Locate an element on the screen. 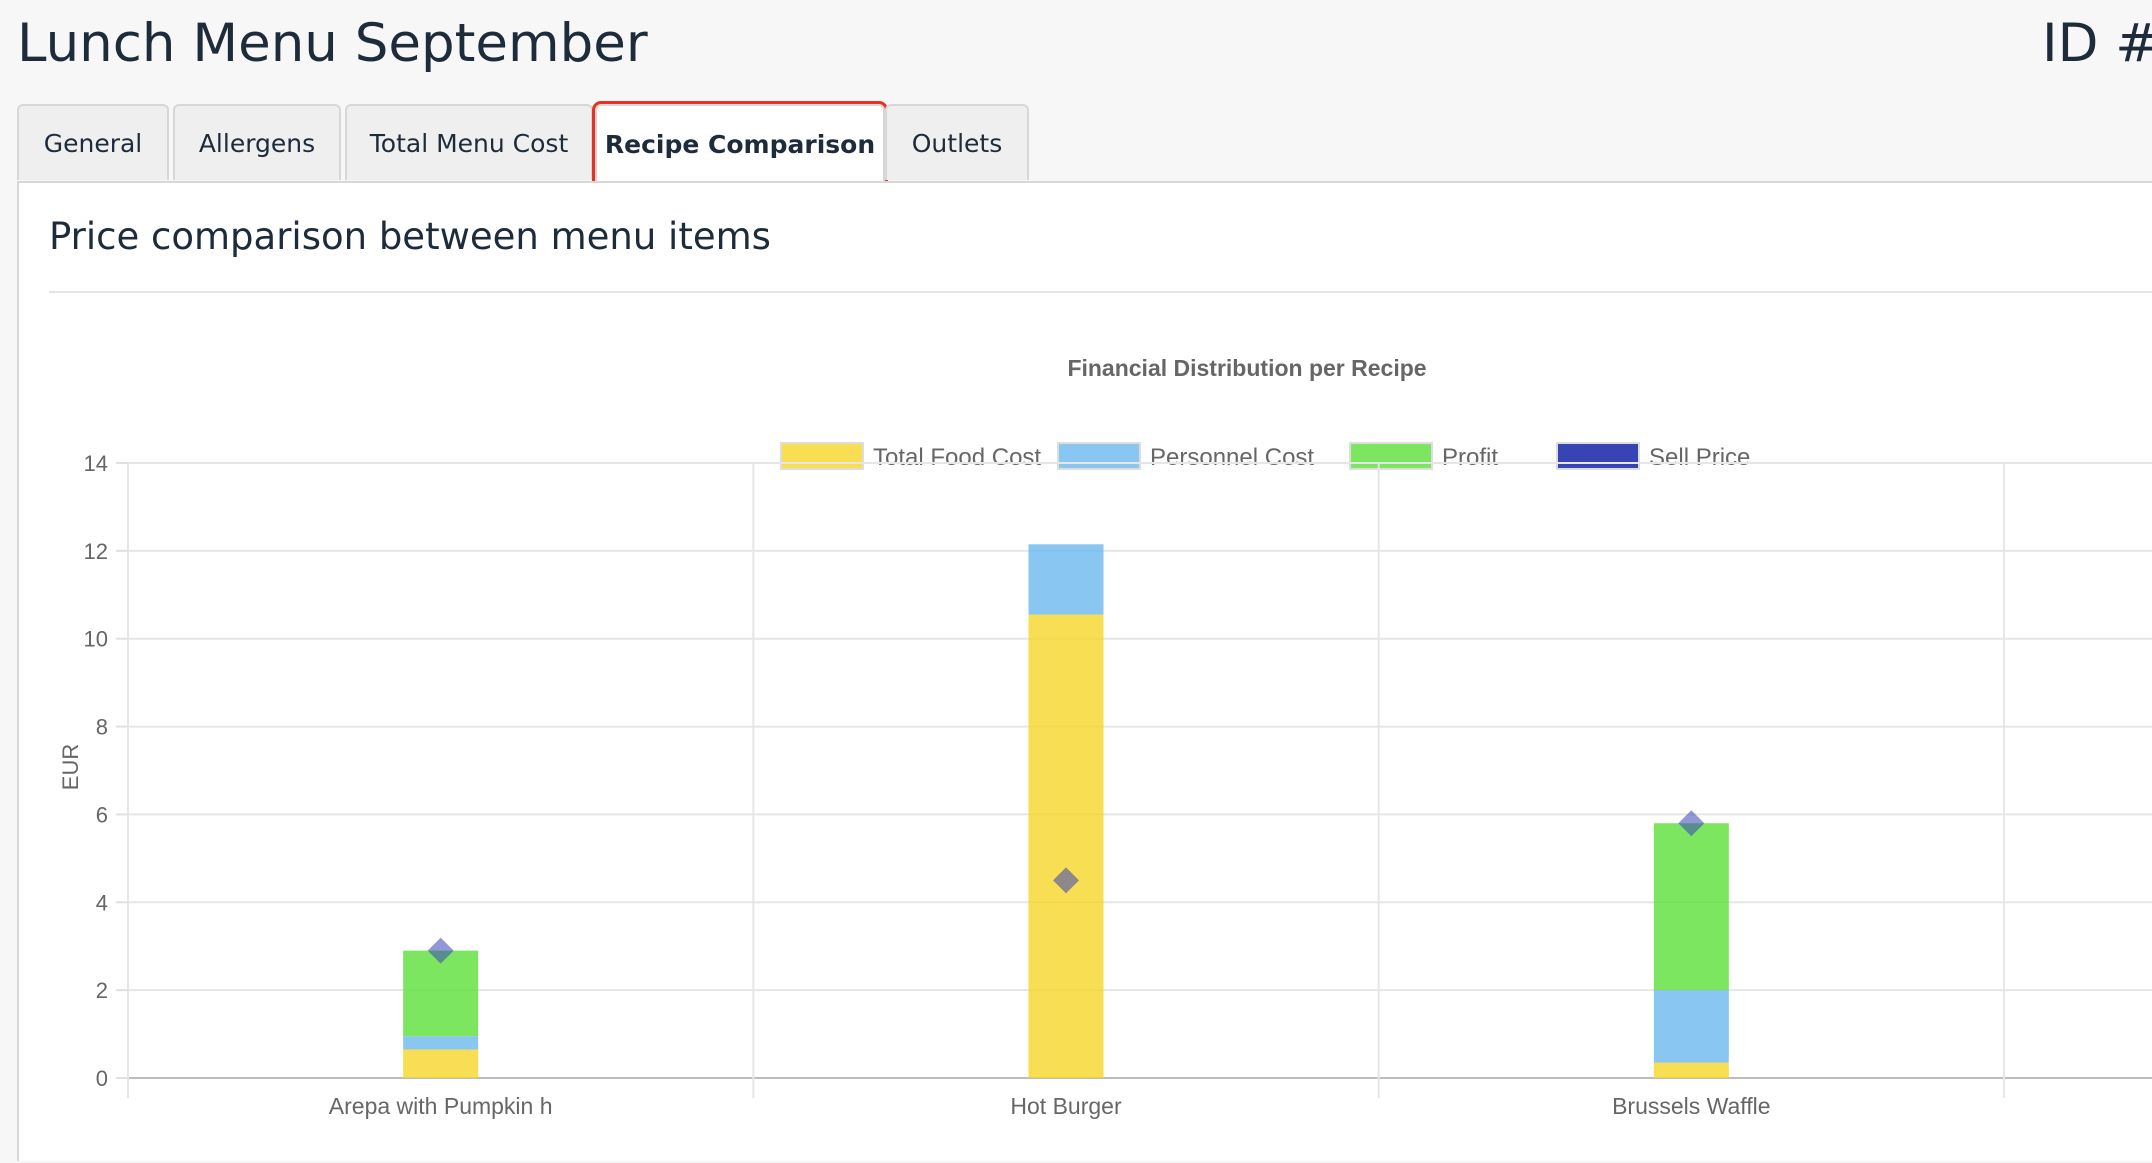 The image size is (2152, 1163). page-title: Lunch Menu September is located at coordinates (332, 43).